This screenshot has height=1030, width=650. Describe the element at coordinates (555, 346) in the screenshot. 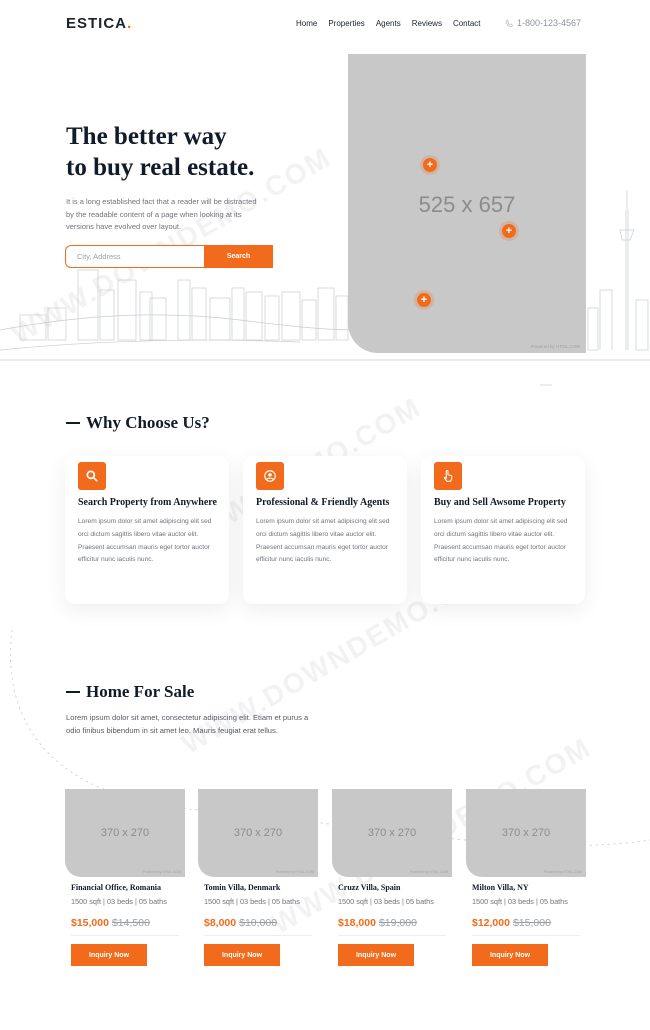

I see `hero-image-credit: Powered by HTML.COM` at that location.